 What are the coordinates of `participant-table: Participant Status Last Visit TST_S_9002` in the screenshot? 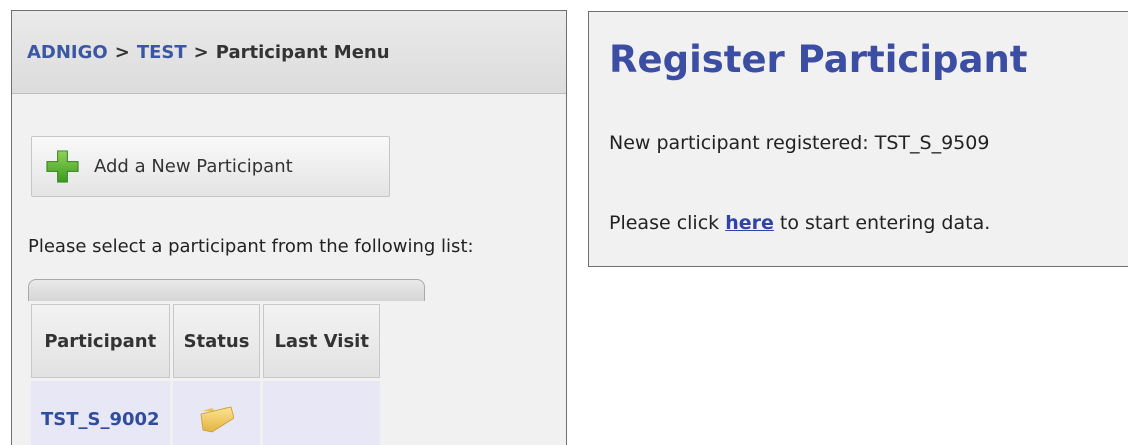 It's located at (205, 373).